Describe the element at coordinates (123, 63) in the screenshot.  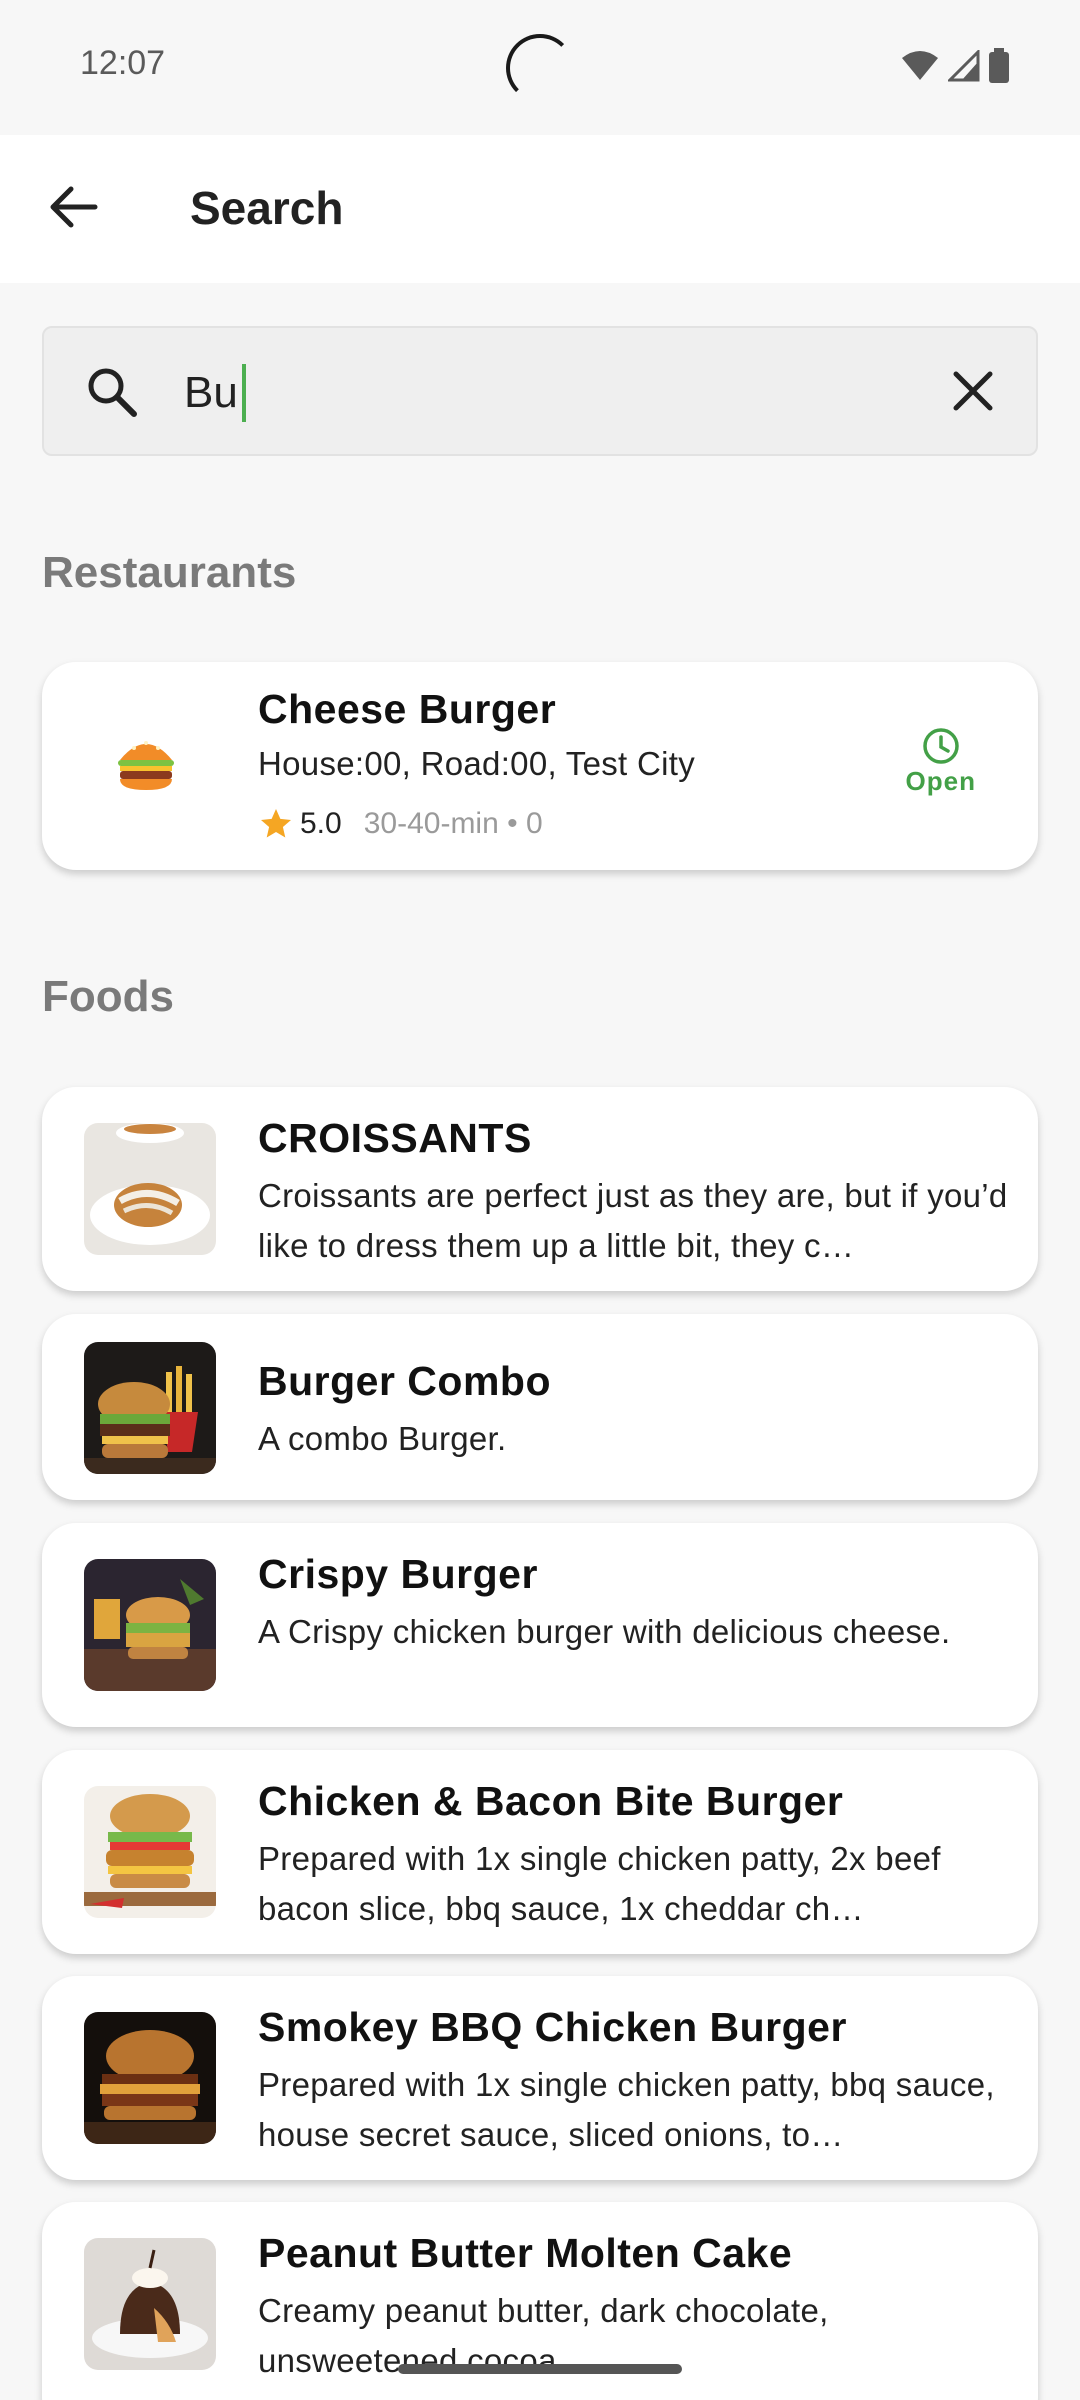
I see `status-time: 12:07` at that location.